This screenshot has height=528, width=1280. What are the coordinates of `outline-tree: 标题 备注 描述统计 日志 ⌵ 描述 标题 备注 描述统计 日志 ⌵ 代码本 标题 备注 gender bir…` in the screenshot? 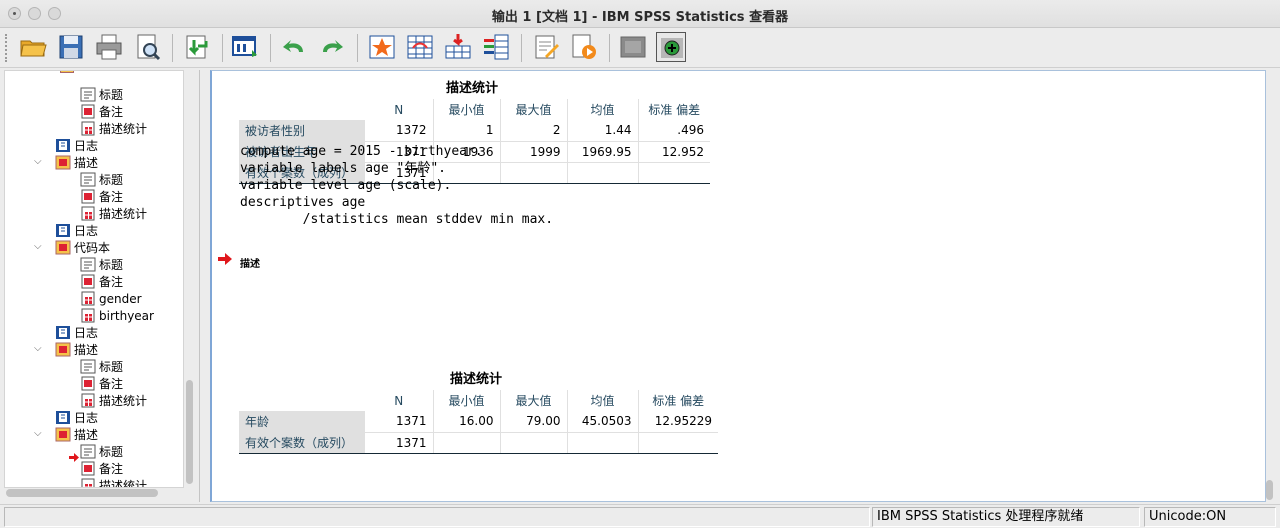 It's located at (94, 279).